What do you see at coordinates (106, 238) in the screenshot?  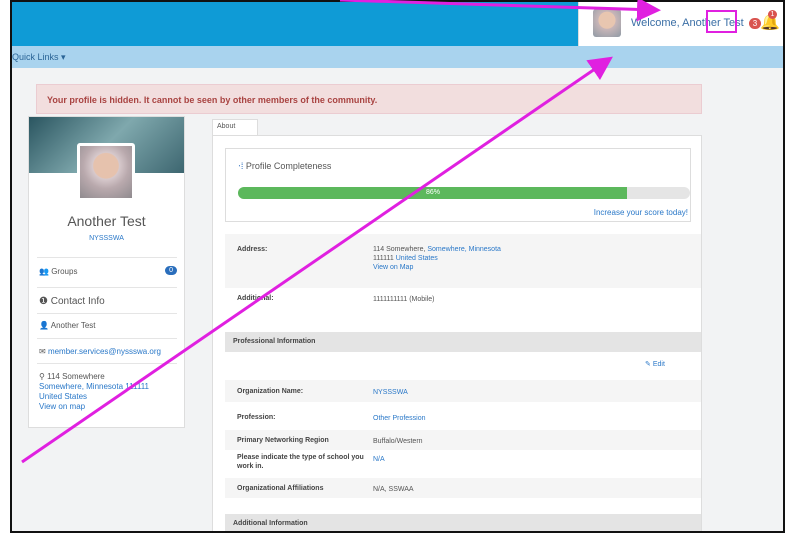 I see `profile-org-link: NYSSSWA` at bounding box center [106, 238].